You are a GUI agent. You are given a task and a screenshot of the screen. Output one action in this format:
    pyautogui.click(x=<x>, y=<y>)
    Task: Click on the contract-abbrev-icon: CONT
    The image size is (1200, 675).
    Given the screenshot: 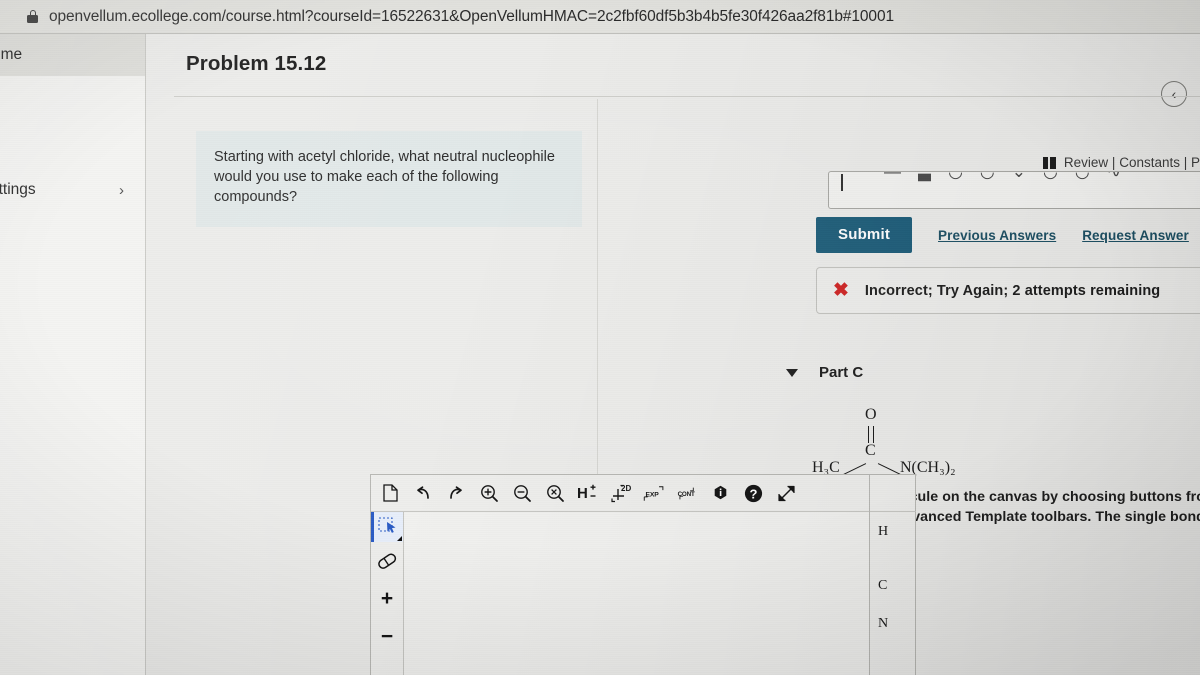 What is the action you would take?
    pyautogui.click(x=687, y=493)
    